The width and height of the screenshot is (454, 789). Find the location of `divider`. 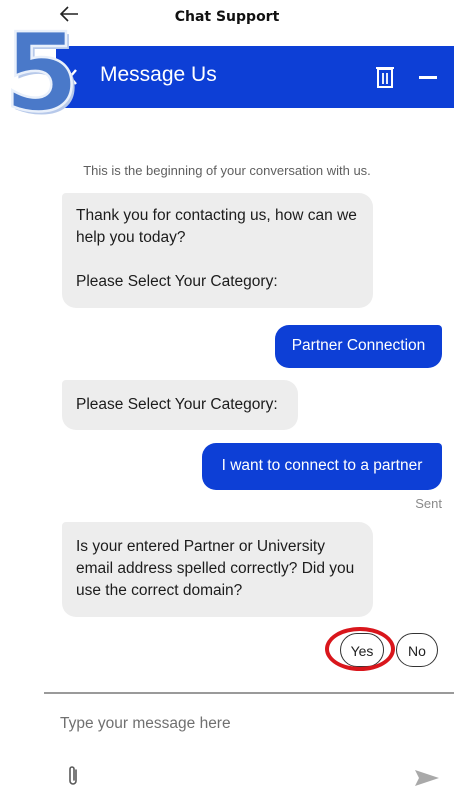

divider is located at coordinates (249, 693).